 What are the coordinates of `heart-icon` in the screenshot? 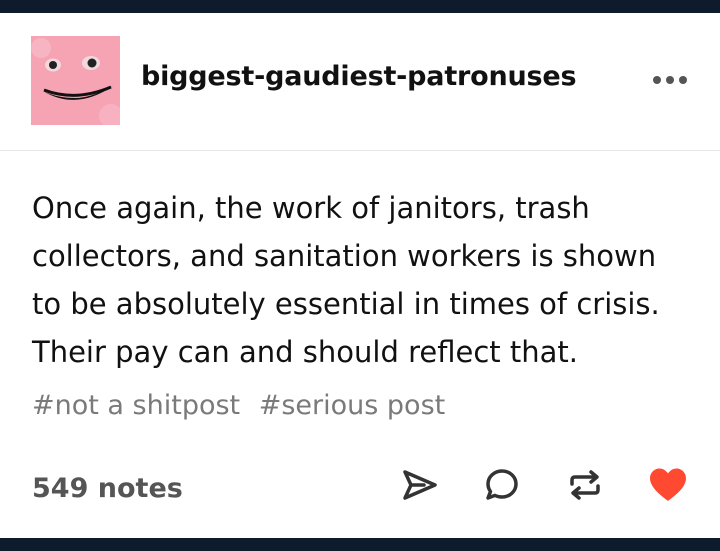 It's located at (668, 484).